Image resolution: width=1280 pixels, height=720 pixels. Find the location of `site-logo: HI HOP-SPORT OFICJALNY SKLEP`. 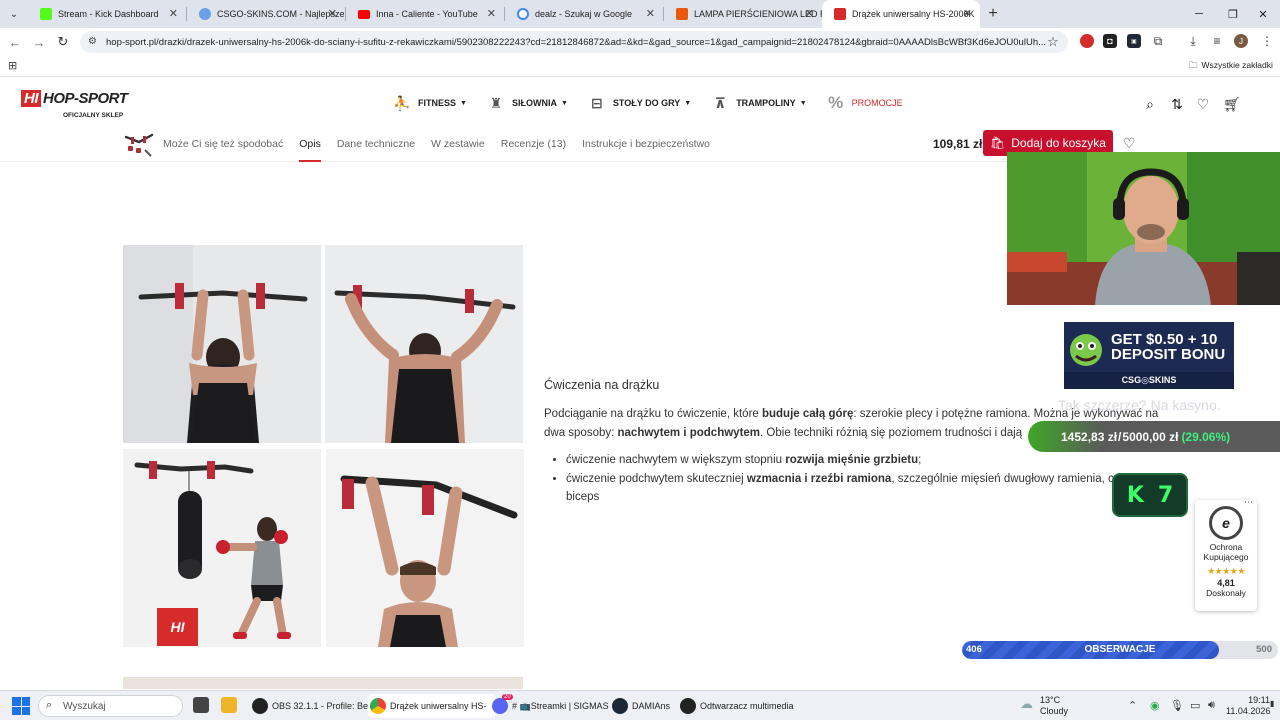

site-logo: HI HOP-SPORT OFICJALNY SKLEP is located at coordinates (74, 104).